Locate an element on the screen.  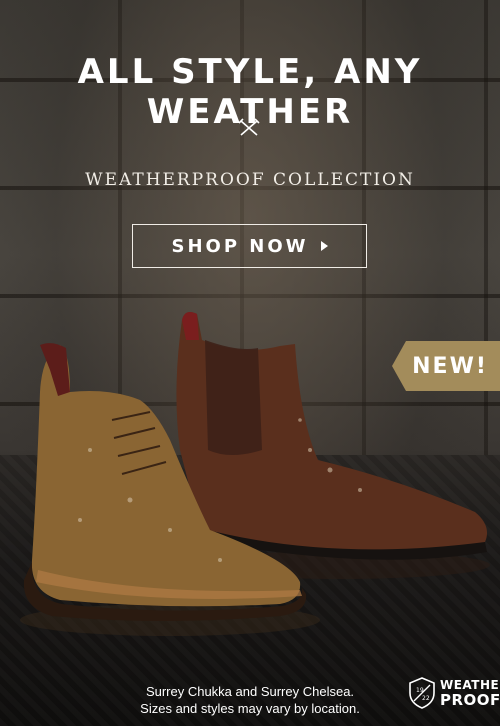
caption-line-1: Surrey Chukka and Surrey Chelsea. is located at coordinates (250, 691).